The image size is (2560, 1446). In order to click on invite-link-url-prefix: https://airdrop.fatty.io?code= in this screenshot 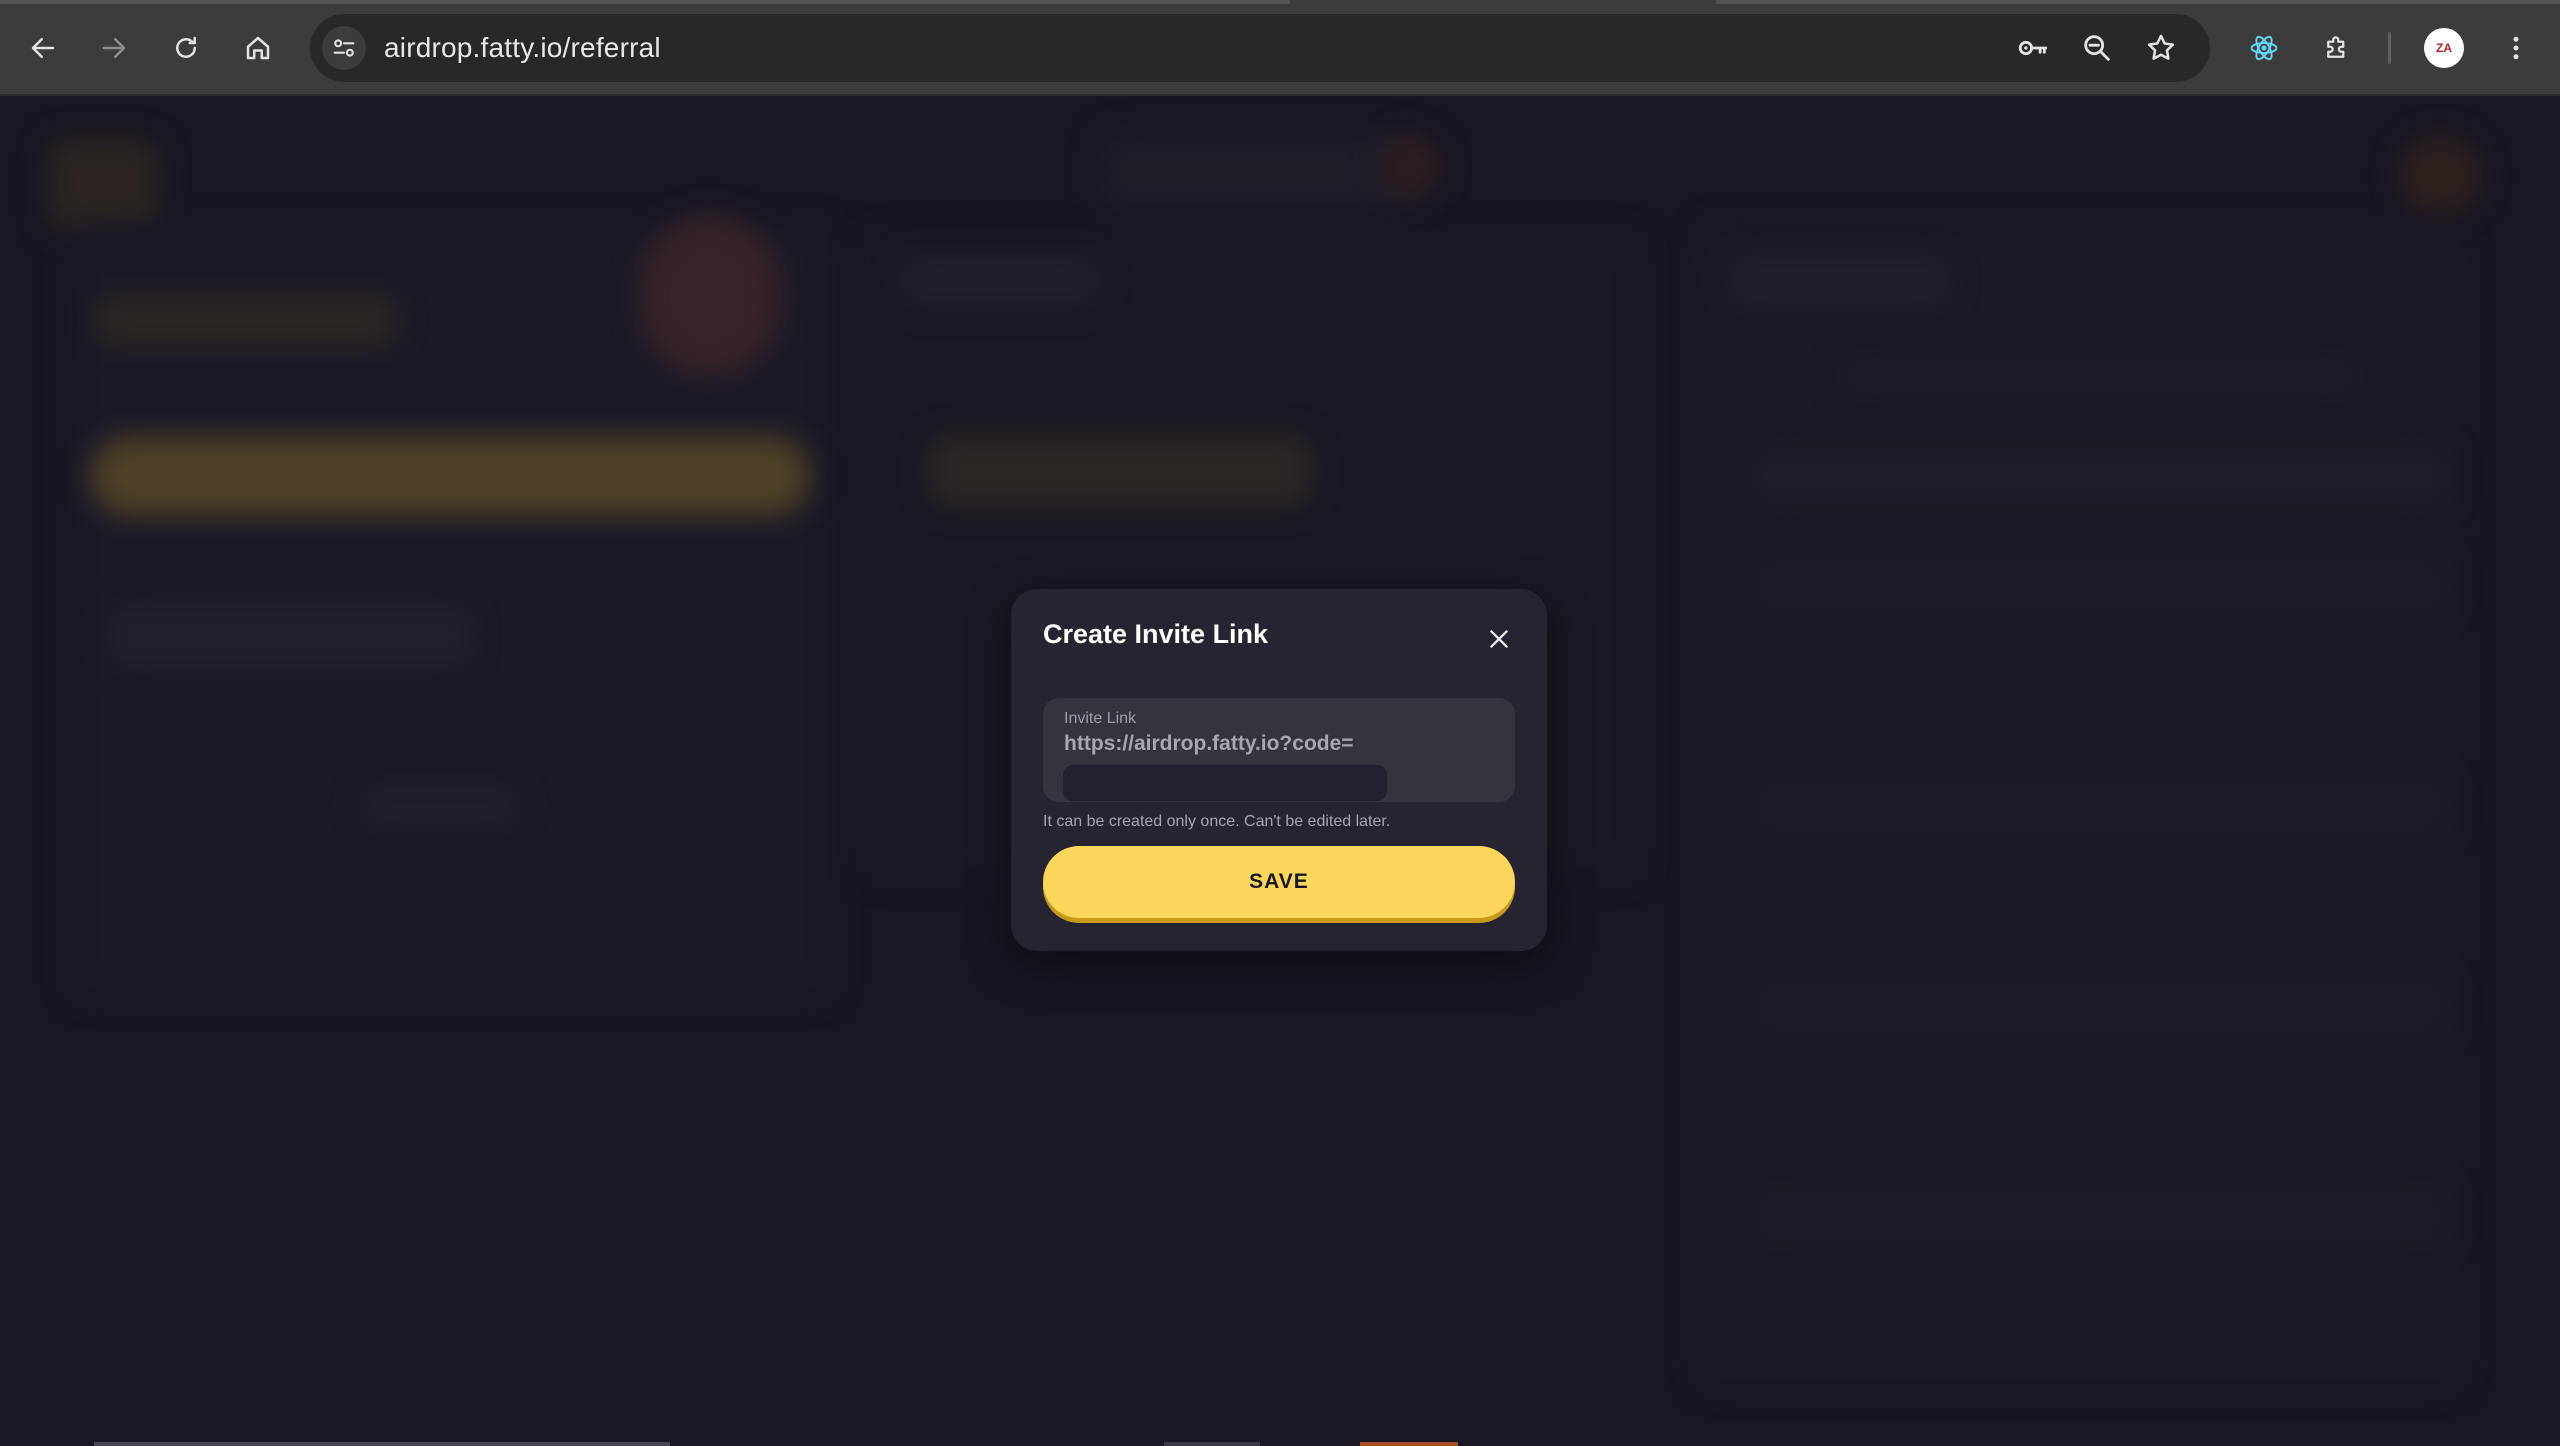, I will do `click(1209, 743)`.